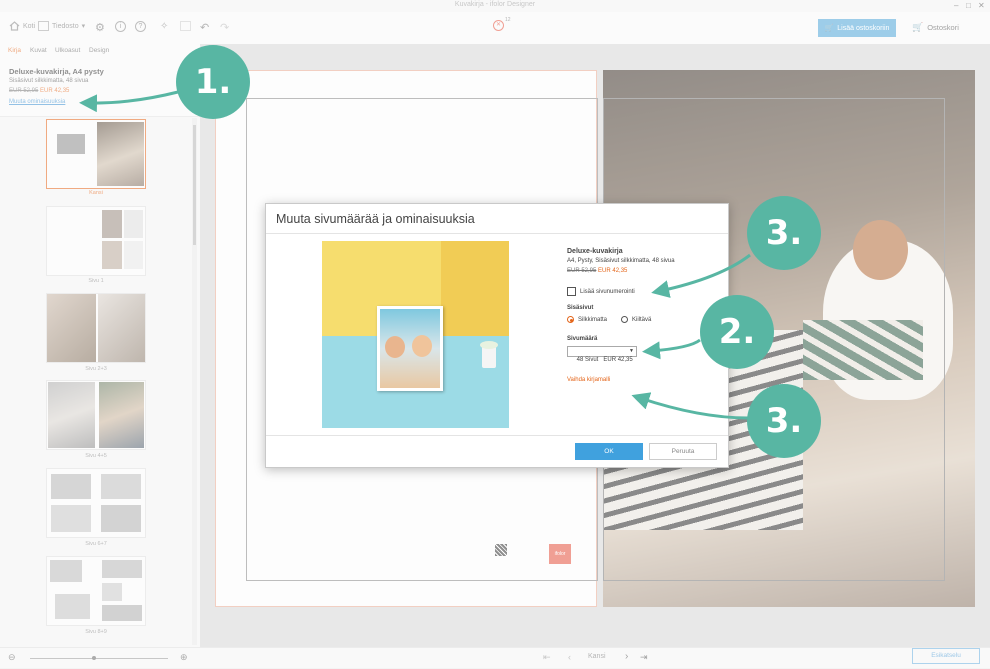 The height and width of the screenshot is (669, 990). Describe the element at coordinates (784, 233) in the screenshot. I see `callout-badge-3: 3.` at that location.